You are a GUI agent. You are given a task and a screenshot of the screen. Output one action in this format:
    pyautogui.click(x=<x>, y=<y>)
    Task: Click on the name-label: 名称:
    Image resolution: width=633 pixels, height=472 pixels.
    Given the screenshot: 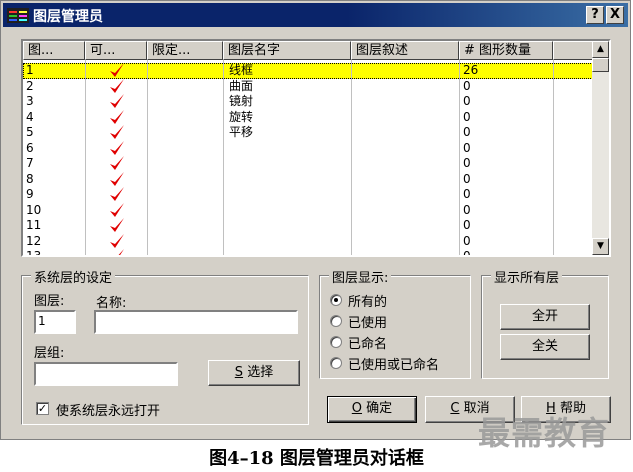 What is the action you would take?
    pyautogui.click(x=111, y=303)
    